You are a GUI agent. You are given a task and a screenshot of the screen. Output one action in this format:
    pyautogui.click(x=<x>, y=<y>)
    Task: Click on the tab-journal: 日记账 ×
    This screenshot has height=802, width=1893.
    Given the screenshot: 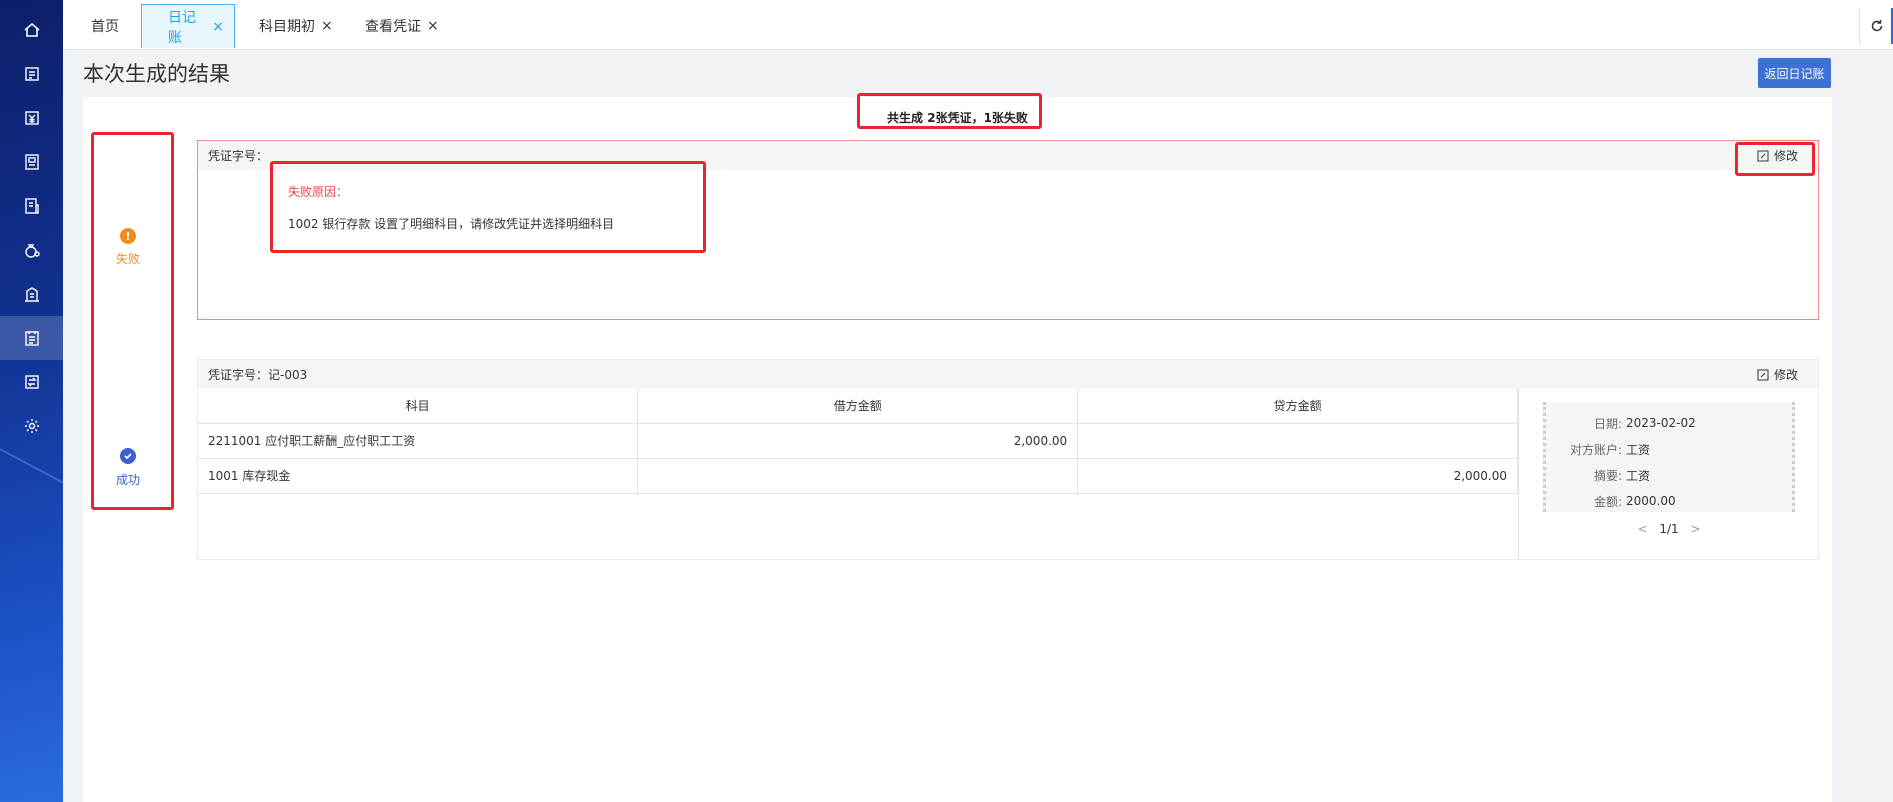 What is the action you would take?
    pyautogui.click(x=188, y=26)
    